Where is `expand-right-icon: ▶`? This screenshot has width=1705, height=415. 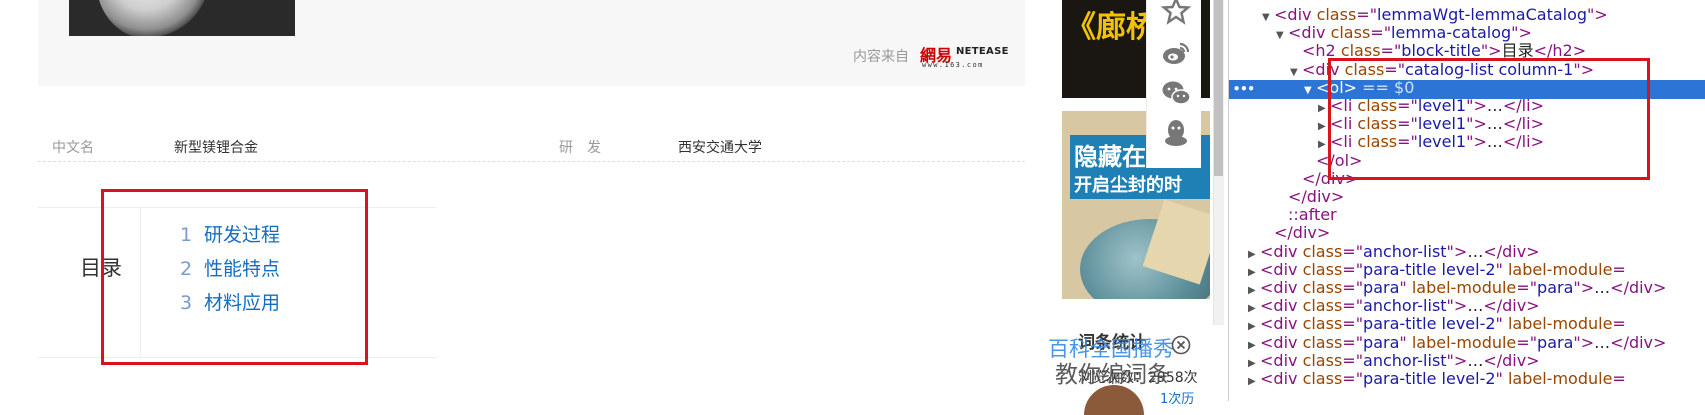
expand-right-icon: ▶ is located at coordinates (1254, 381).